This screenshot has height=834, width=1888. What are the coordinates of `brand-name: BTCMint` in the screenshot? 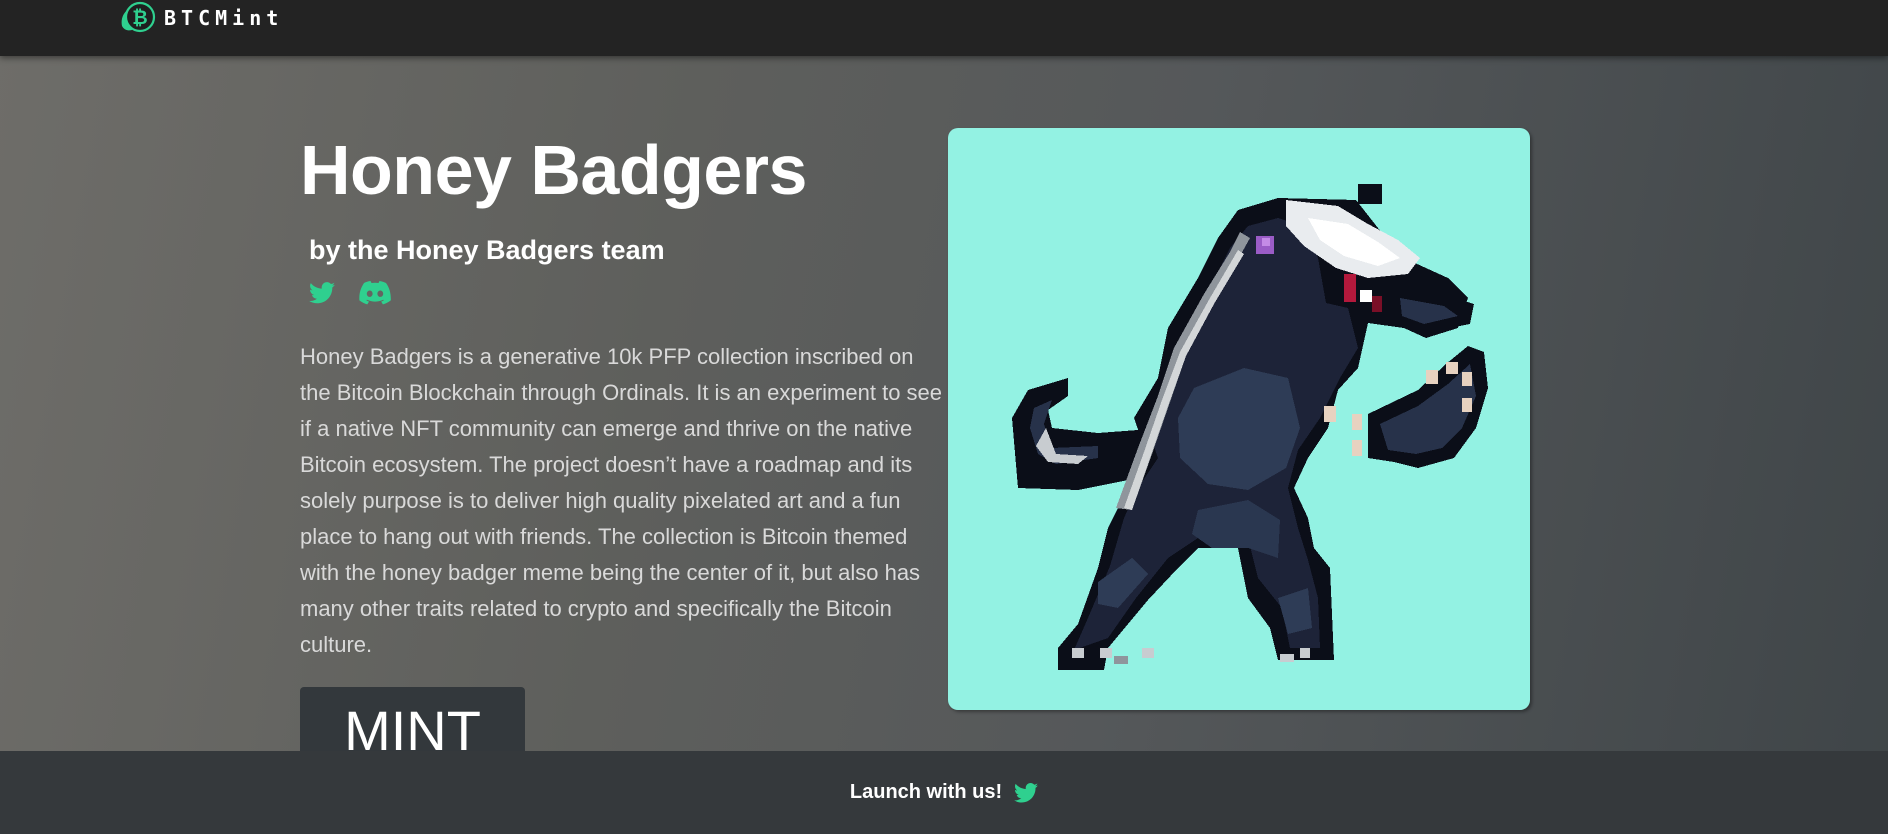 It's located at (224, 18).